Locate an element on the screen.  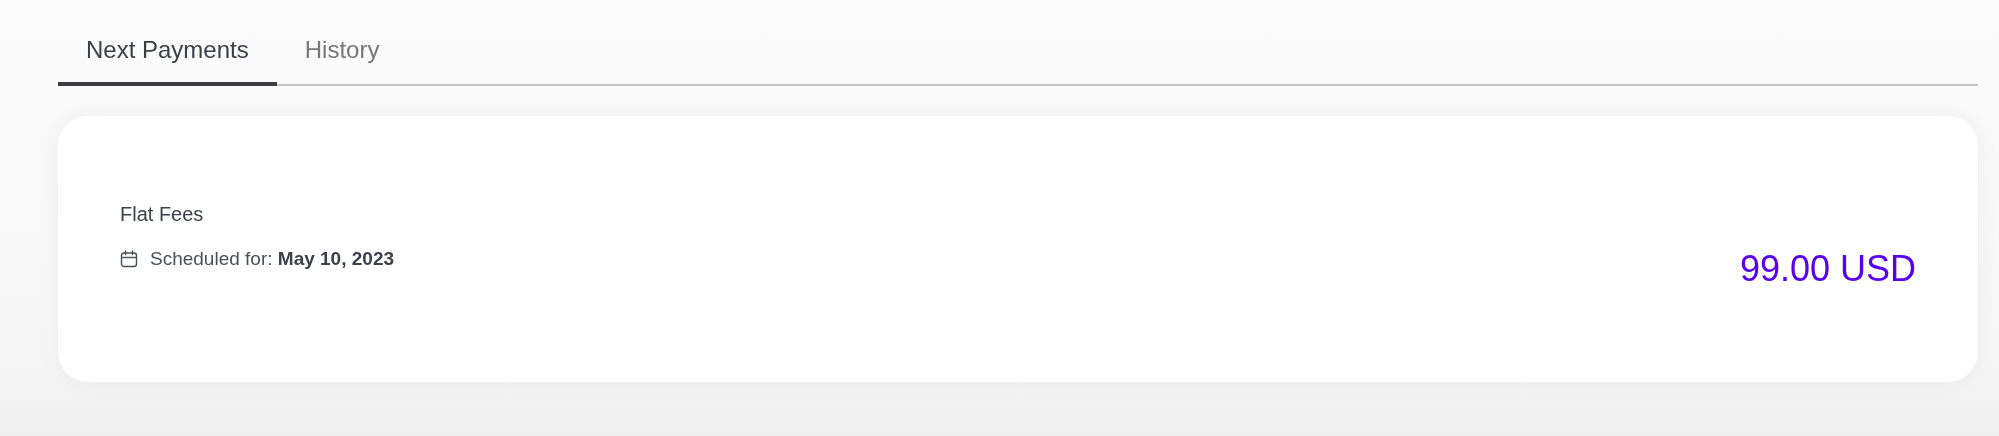
tab: Next Payments is located at coordinates (167, 53).